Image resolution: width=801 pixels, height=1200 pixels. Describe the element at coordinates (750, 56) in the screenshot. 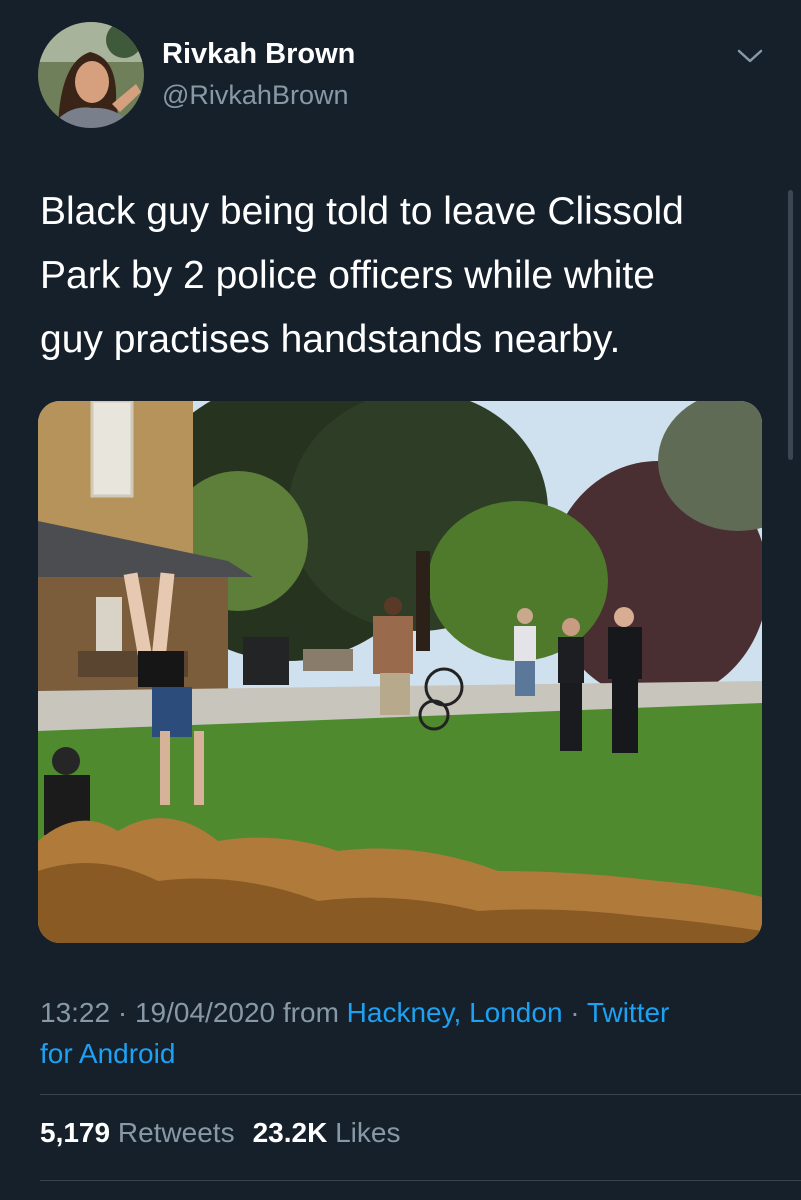

I see `chevron-down-icon` at that location.